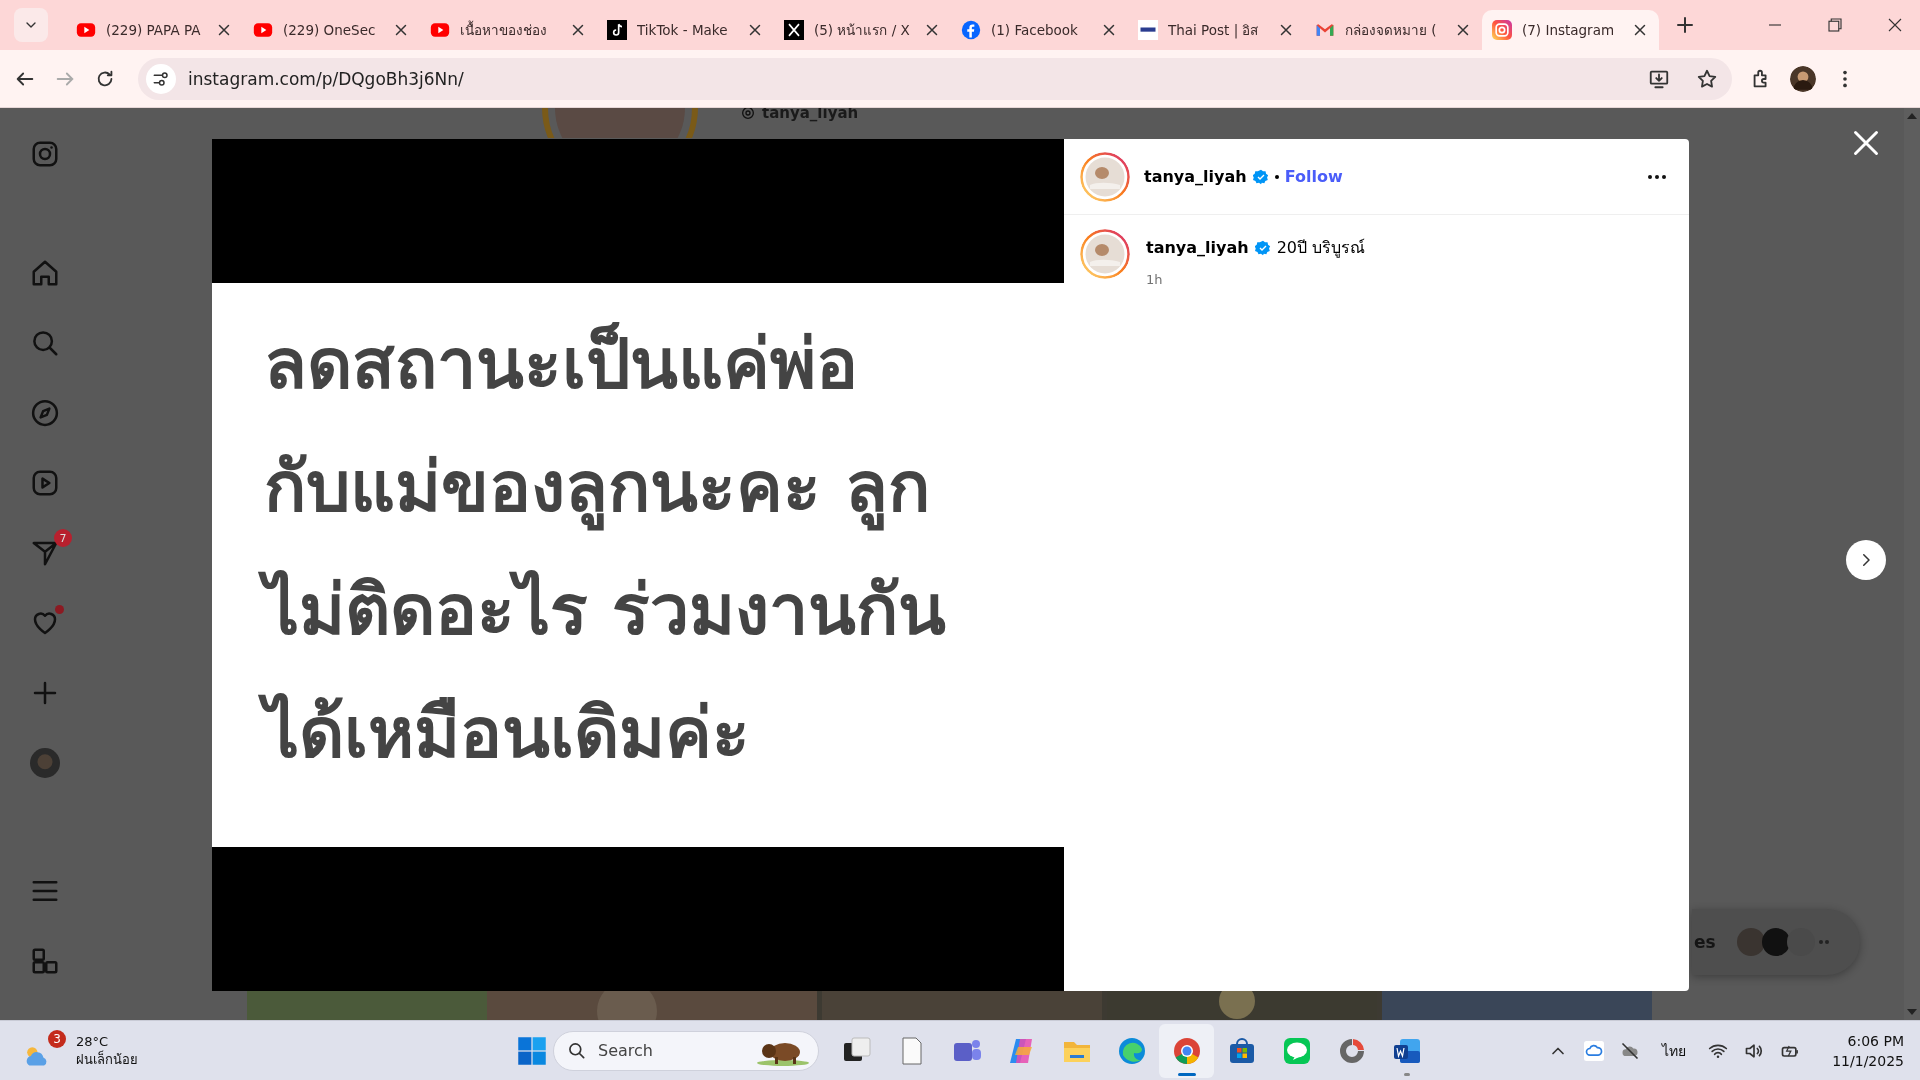 The height and width of the screenshot is (1080, 1920). What do you see at coordinates (45, 154) in the screenshot?
I see `instagram-logo-icon` at bounding box center [45, 154].